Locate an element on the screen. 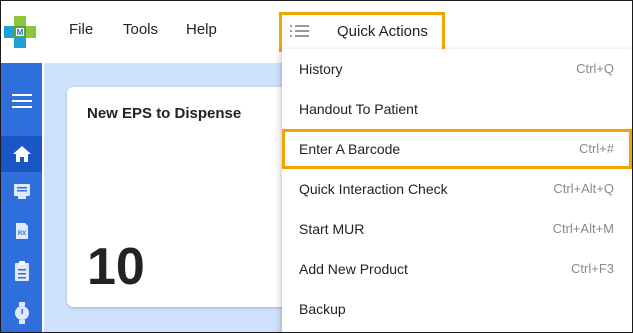 The height and width of the screenshot is (333, 633). menu-item-add-new-product: Add New Product Ctrl+F3 is located at coordinates (457, 269).